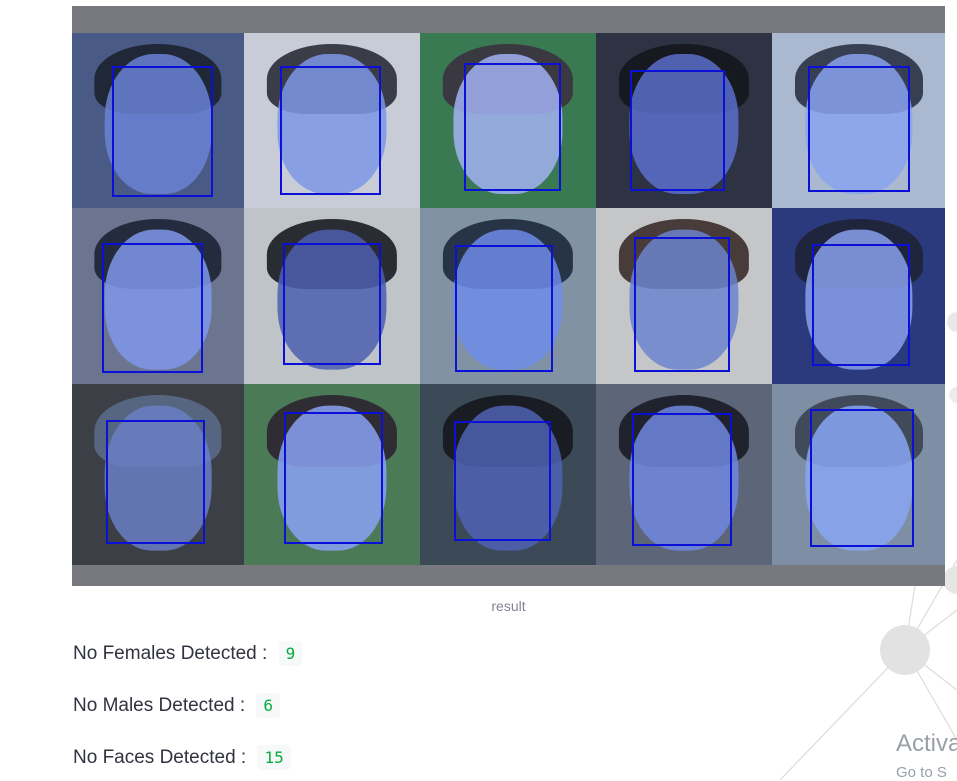 The height and width of the screenshot is (781, 957). I want to click on faces-detected-value: 15, so click(274, 757).